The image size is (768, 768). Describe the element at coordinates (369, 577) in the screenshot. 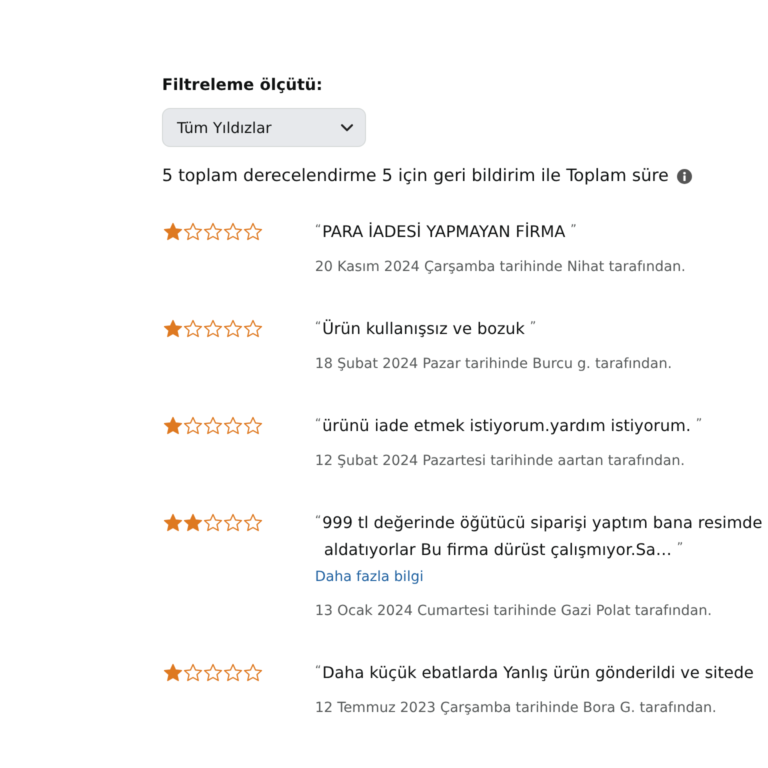

I see `read-more-link: Daha fazla bilgi` at that location.